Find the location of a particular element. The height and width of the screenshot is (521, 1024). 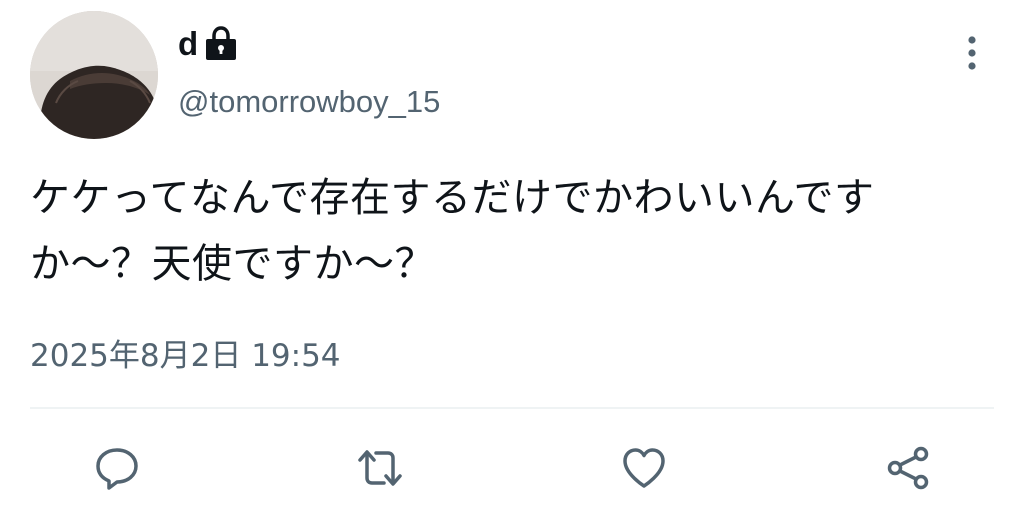

share-icon is located at coordinates (908, 468).